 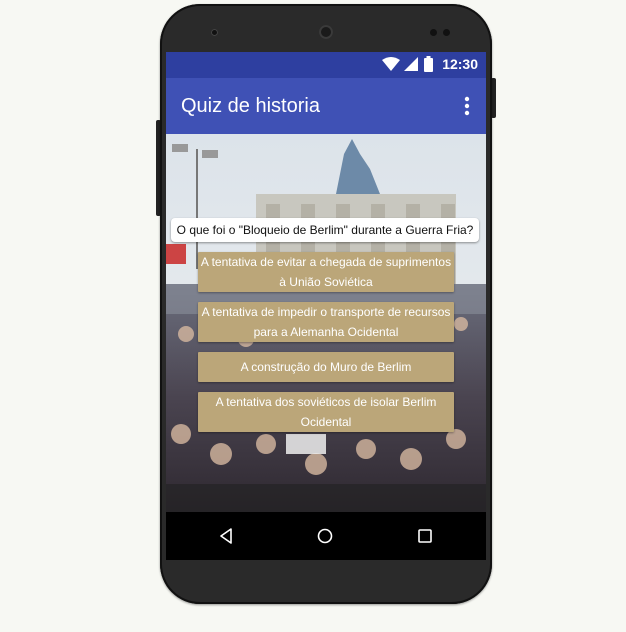 What do you see at coordinates (446, 32) in the screenshot?
I see `light-sensor` at bounding box center [446, 32].